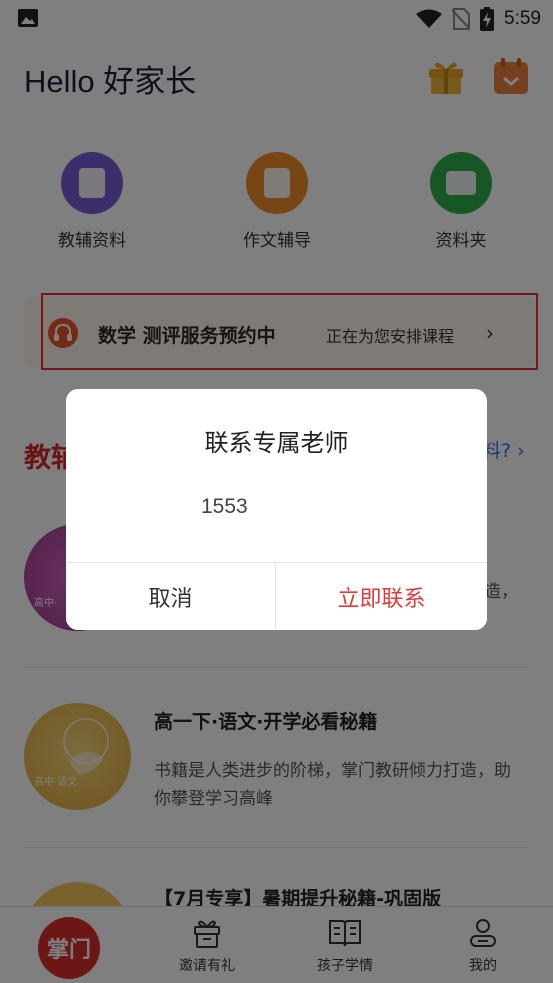 The image size is (553, 983). Describe the element at coordinates (381, 596) in the screenshot. I see `contact-now-button: 立即联系` at that location.